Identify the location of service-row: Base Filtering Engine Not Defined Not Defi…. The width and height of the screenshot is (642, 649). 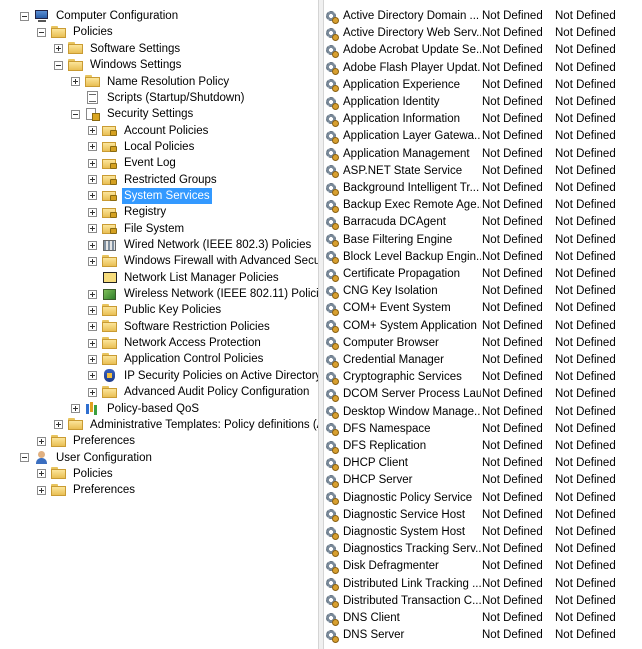
(483, 240).